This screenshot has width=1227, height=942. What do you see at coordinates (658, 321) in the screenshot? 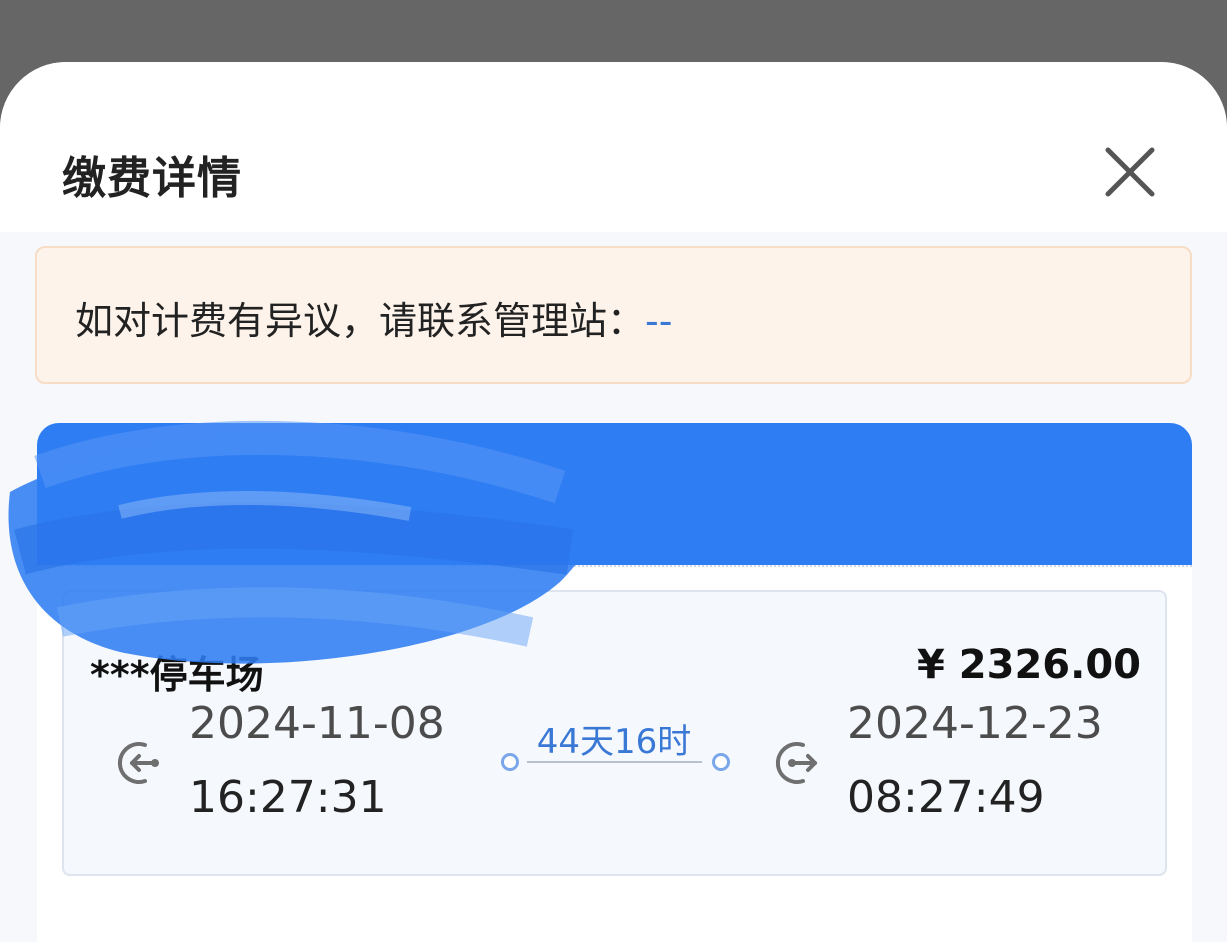
I see `management-contact: --` at bounding box center [658, 321].